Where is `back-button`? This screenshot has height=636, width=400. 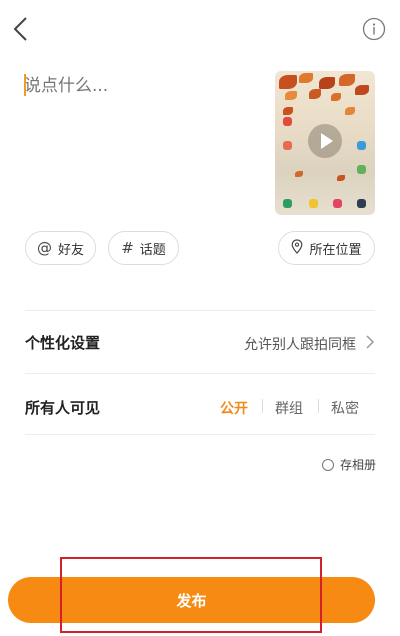
back-button is located at coordinates (21, 29).